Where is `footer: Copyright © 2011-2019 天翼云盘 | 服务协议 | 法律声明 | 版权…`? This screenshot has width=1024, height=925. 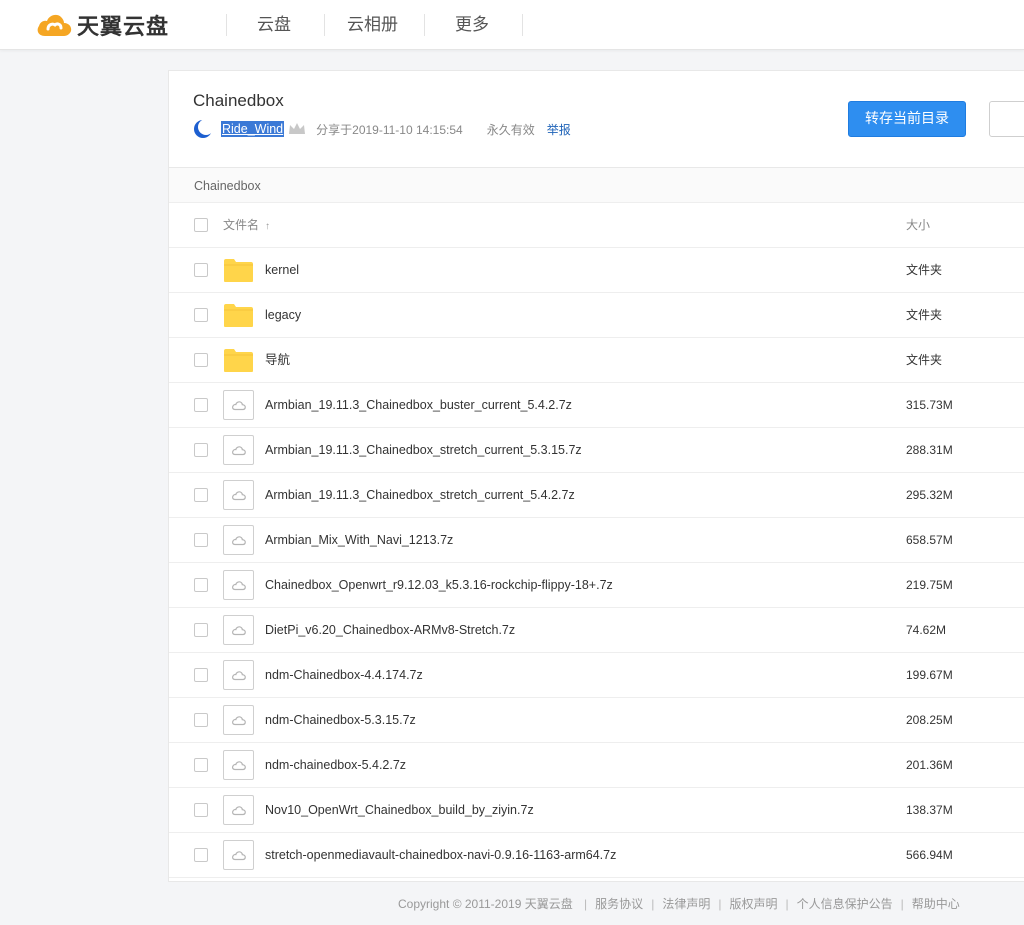 footer: Copyright © 2011-2019 天翼云盘 | 服务协议 | 法律声明 | 版权… is located at coordinates (679, 904).